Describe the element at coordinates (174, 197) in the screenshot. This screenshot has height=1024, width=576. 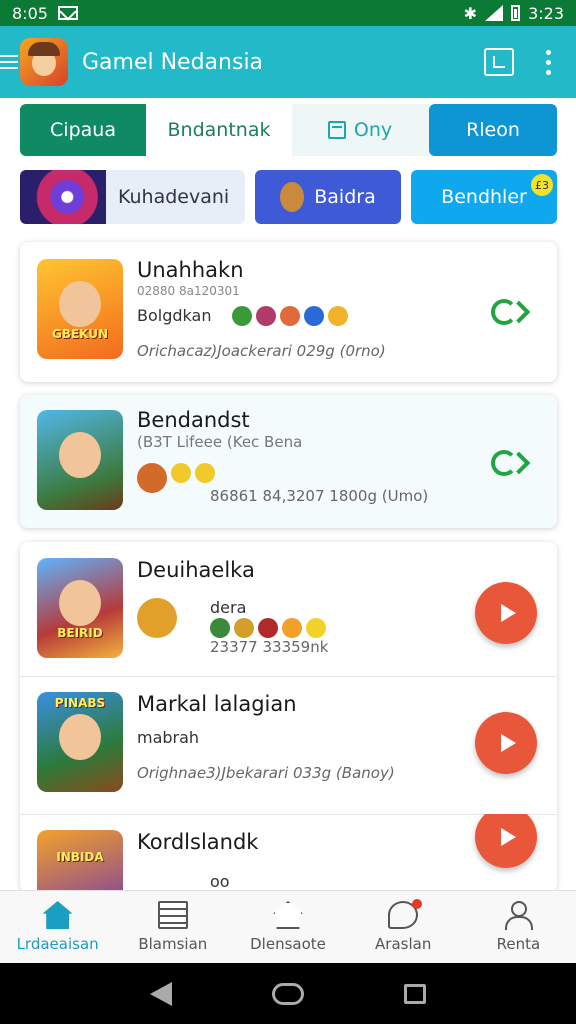
I see `chip-label: Kuhadevani` at that location.